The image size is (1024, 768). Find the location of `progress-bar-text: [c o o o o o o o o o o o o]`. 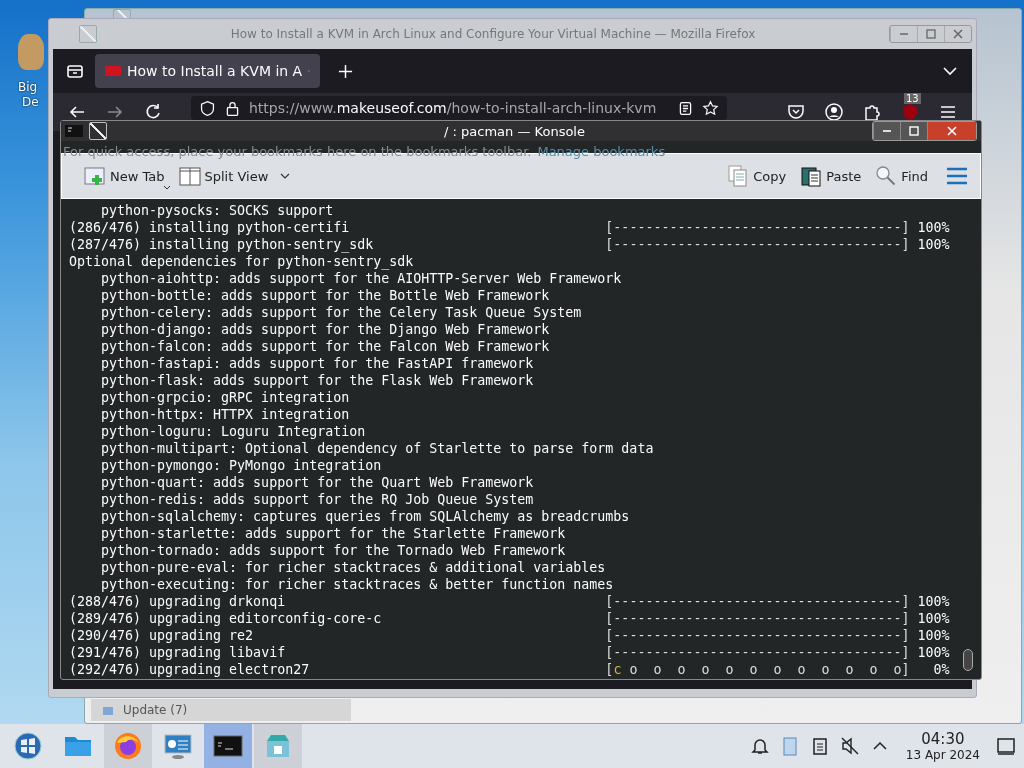

progress-bar-text: [c o o o o o o o o o o o o] is located at coordinates (757, 669).